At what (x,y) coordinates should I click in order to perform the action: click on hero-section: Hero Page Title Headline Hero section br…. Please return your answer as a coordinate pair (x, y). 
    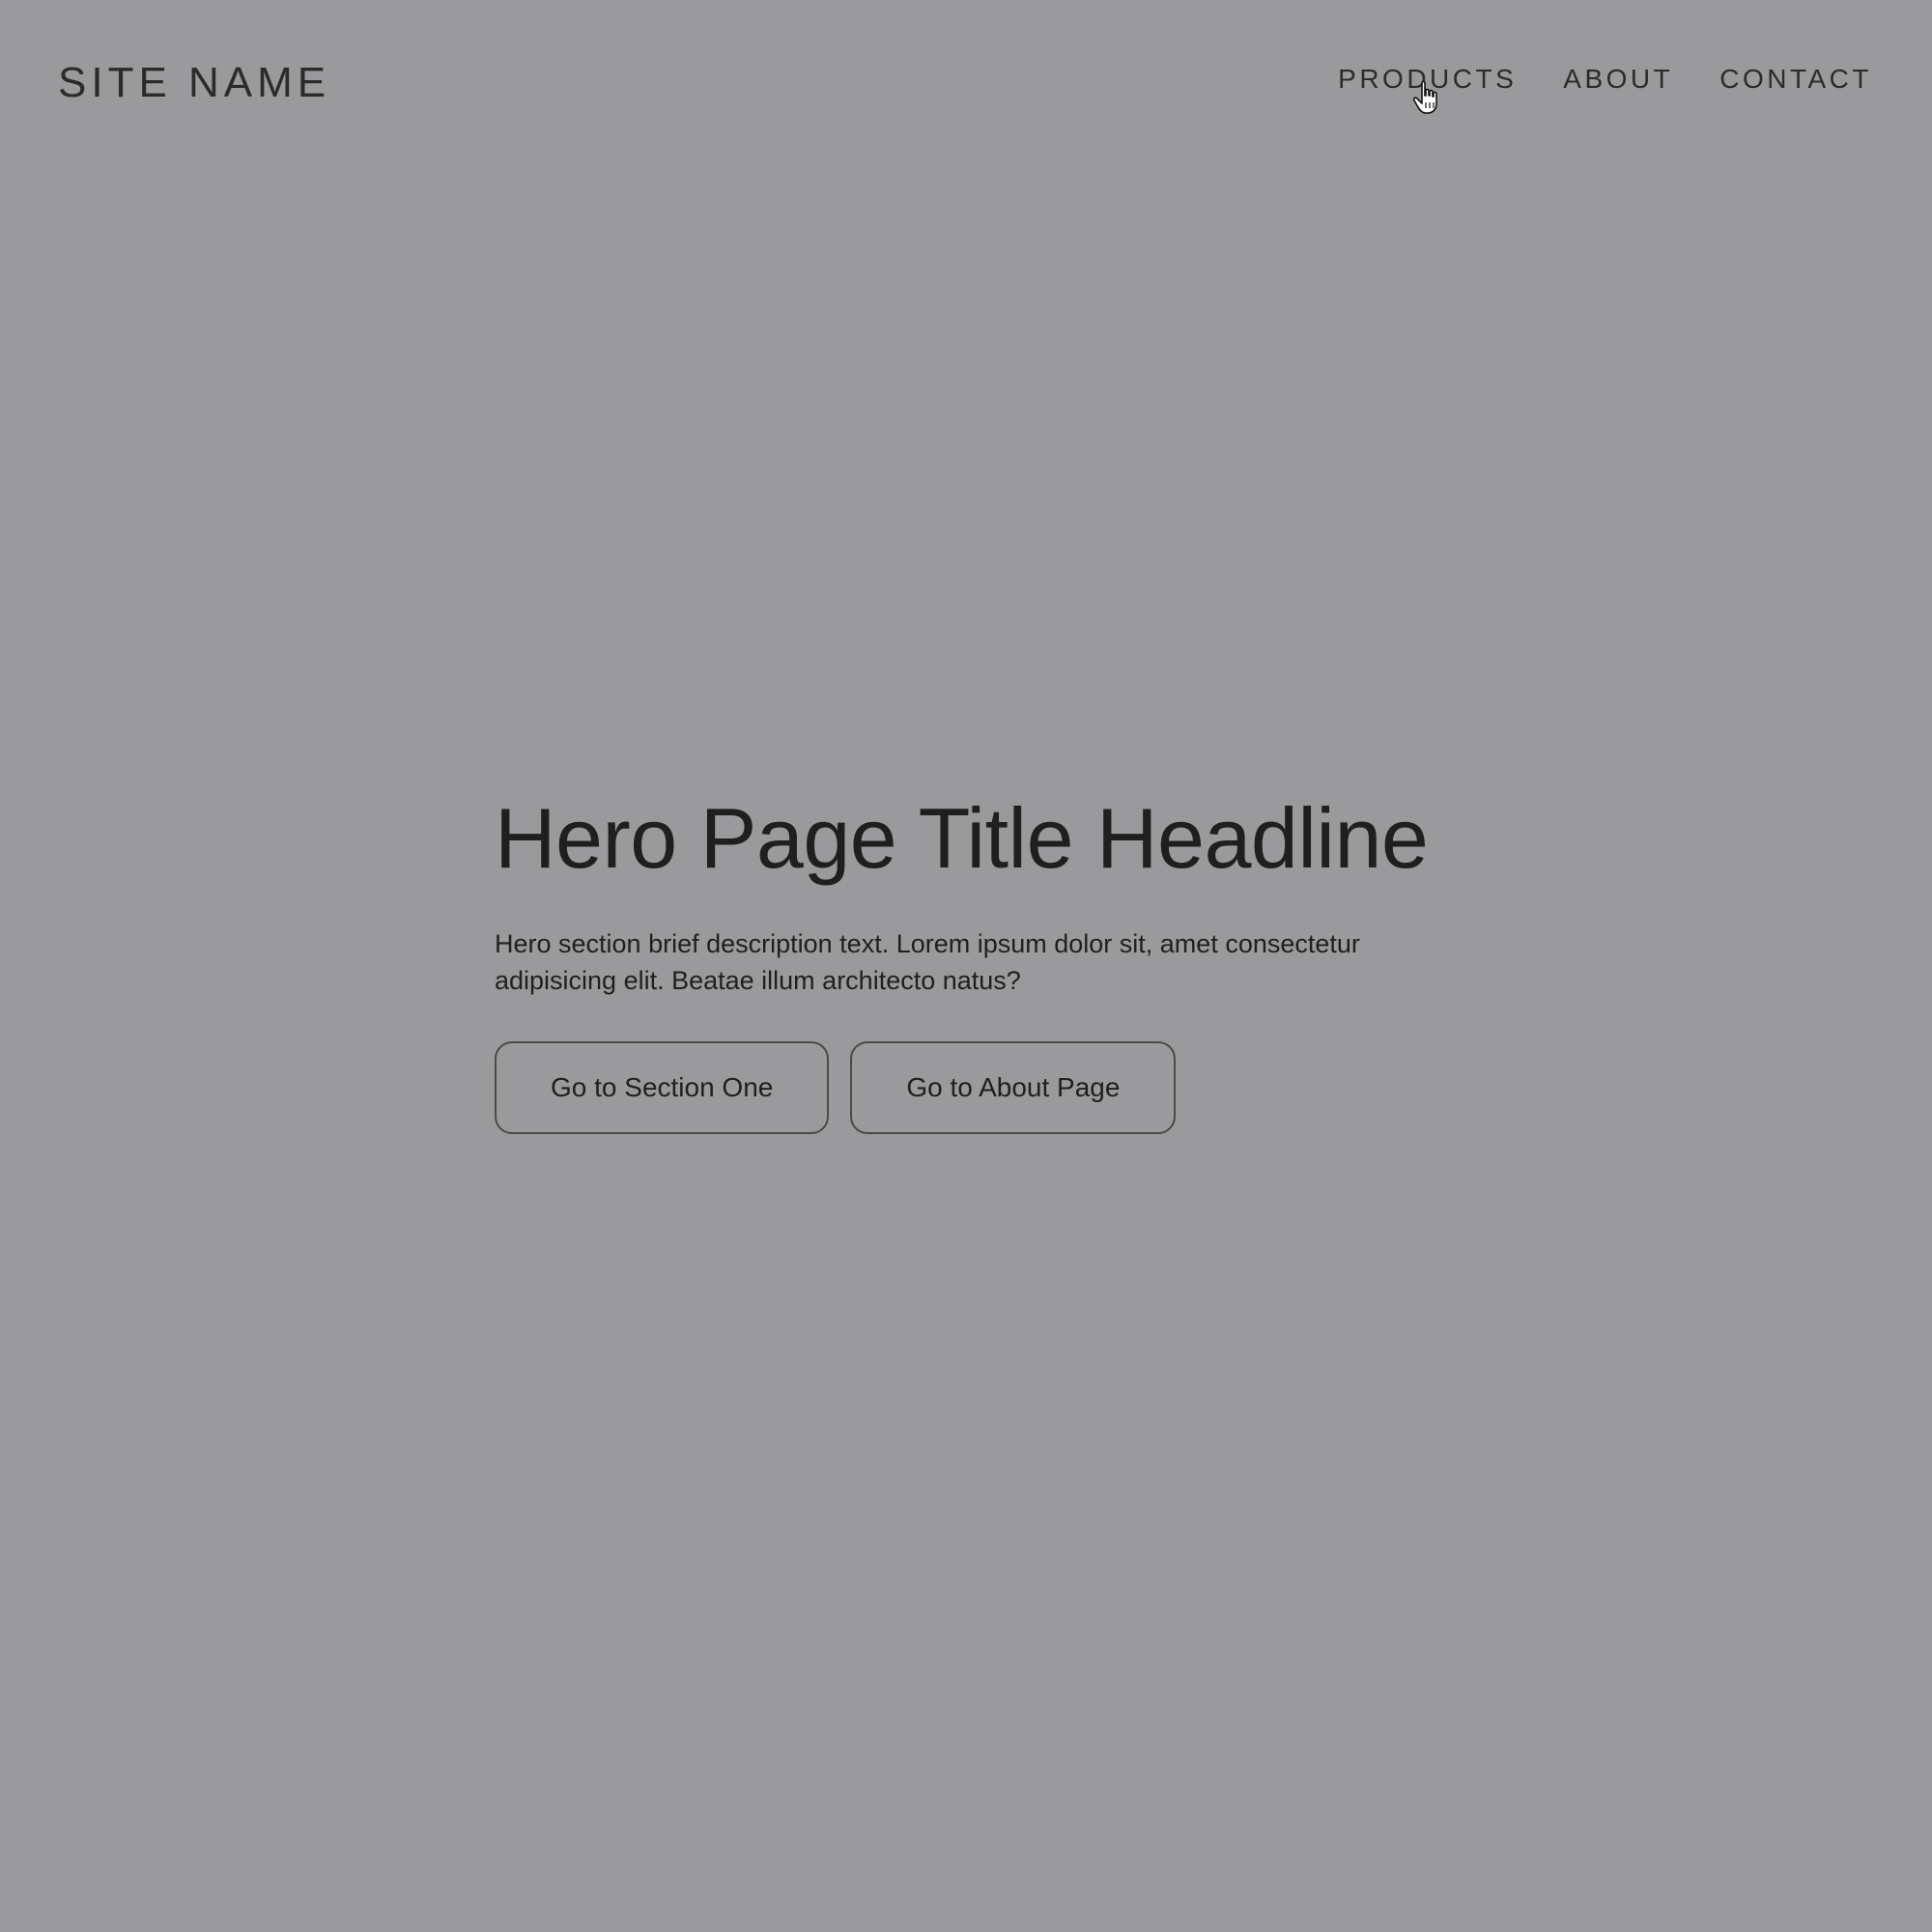
    Looking at the image, I should click on (978, 962).